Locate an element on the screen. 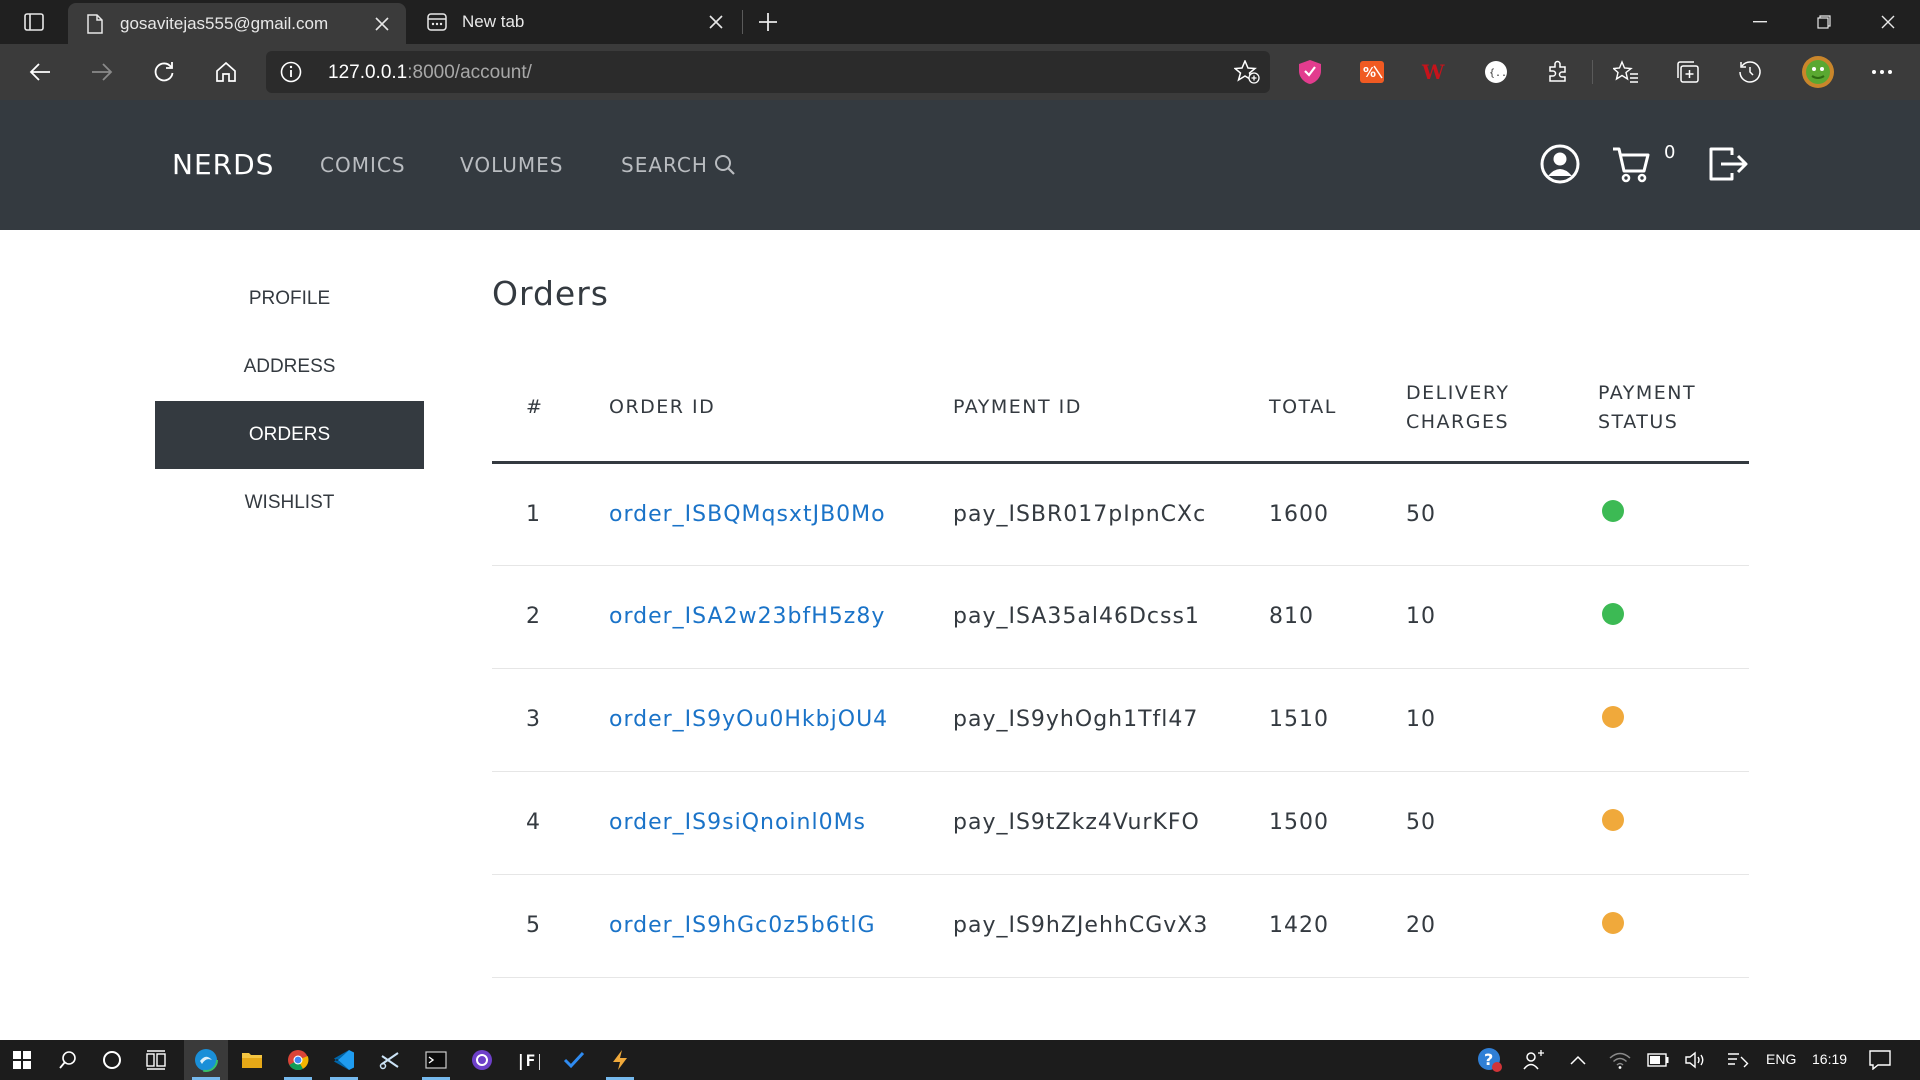 The width and height of the screenshot is (1920, 1080). github-desktop-icon is located at coordinates (482, 1060).